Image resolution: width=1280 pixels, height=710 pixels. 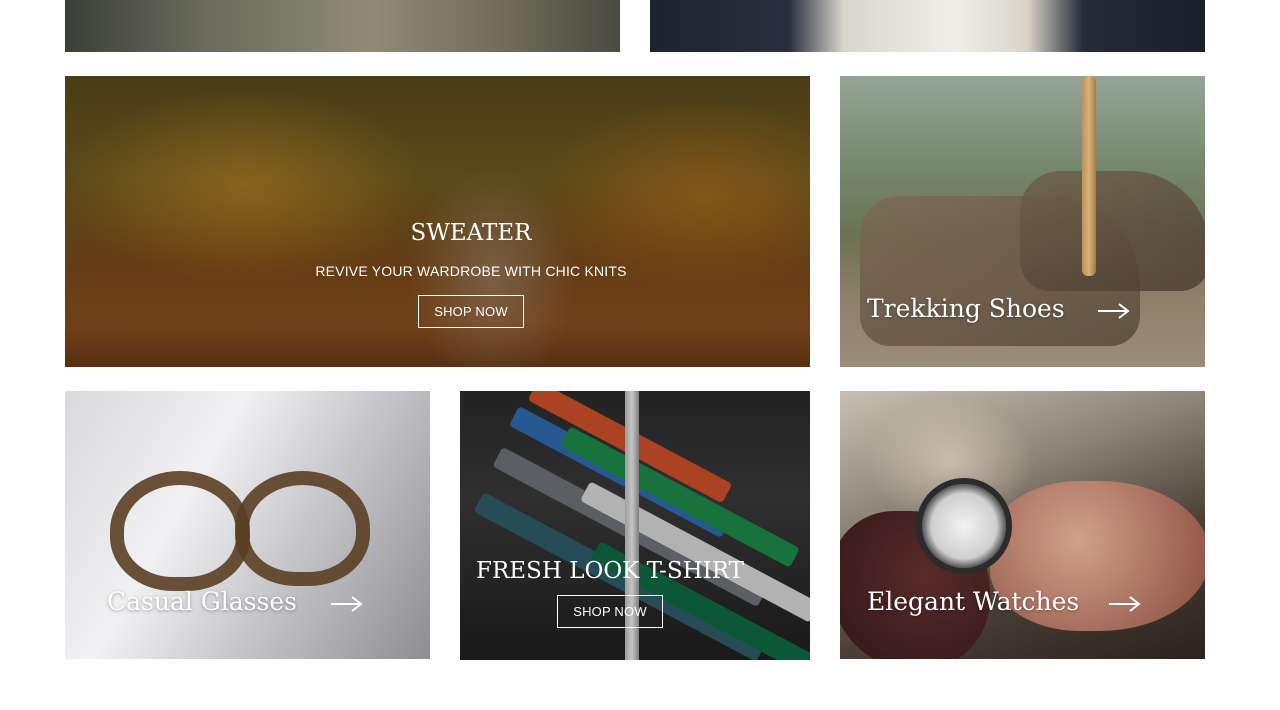 I want to click on top-right-banner-image, so click(x=927, y=26).